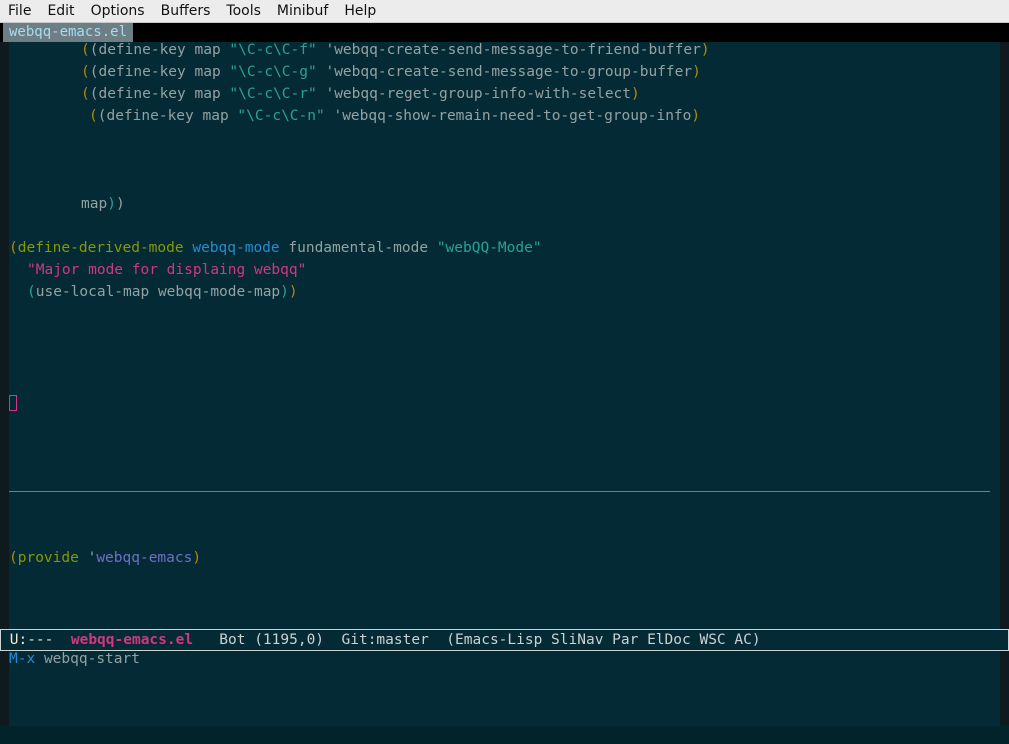  I want to click on right-fringe, so click(1004, 335).